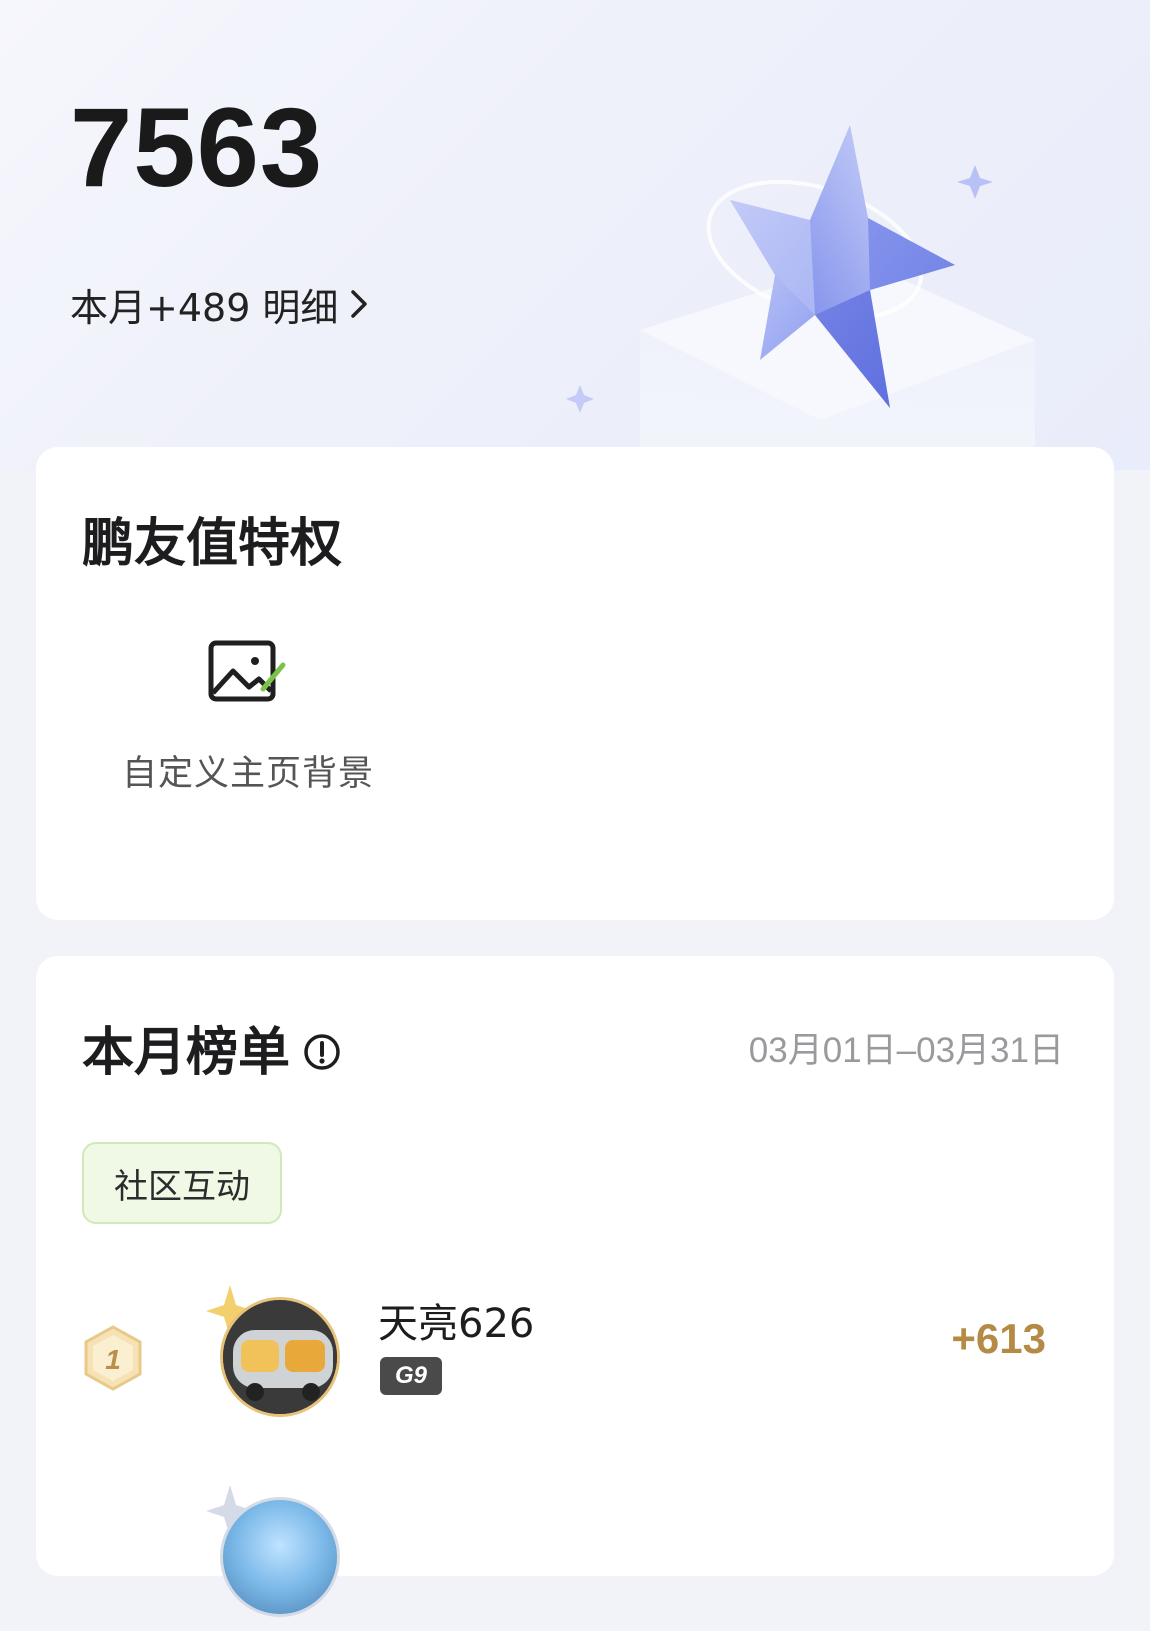 This screenshot has width=1150, height=1631. I want to click on info-icon, so click(322, 1052).